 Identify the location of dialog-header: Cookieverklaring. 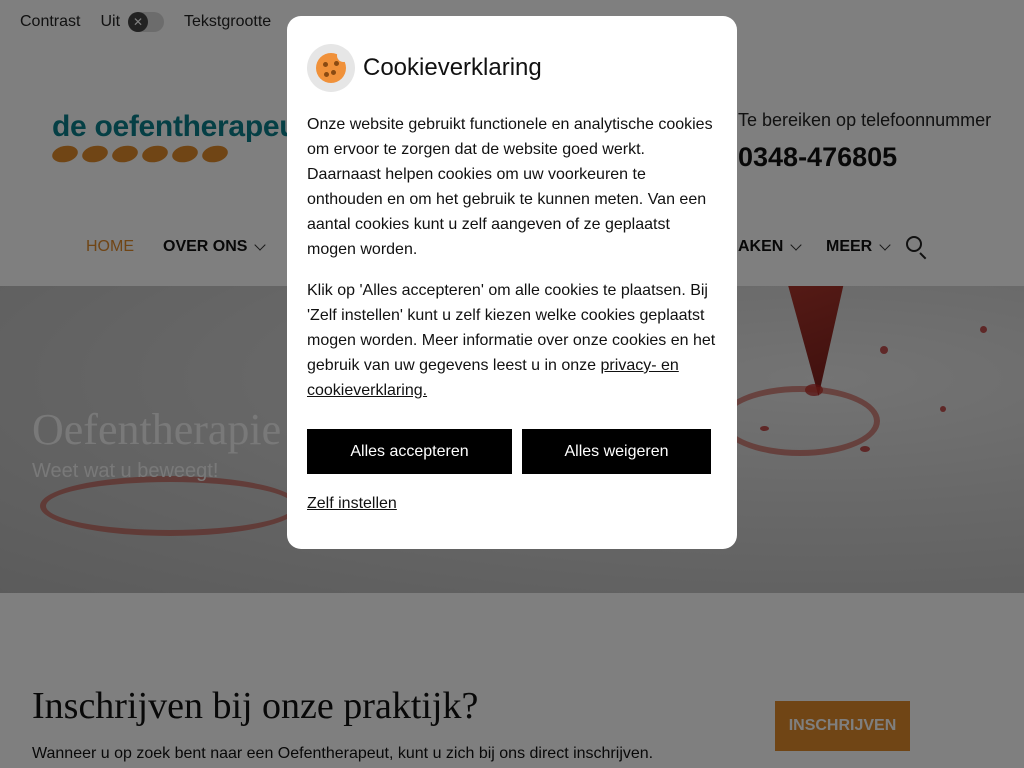
(512, 68).